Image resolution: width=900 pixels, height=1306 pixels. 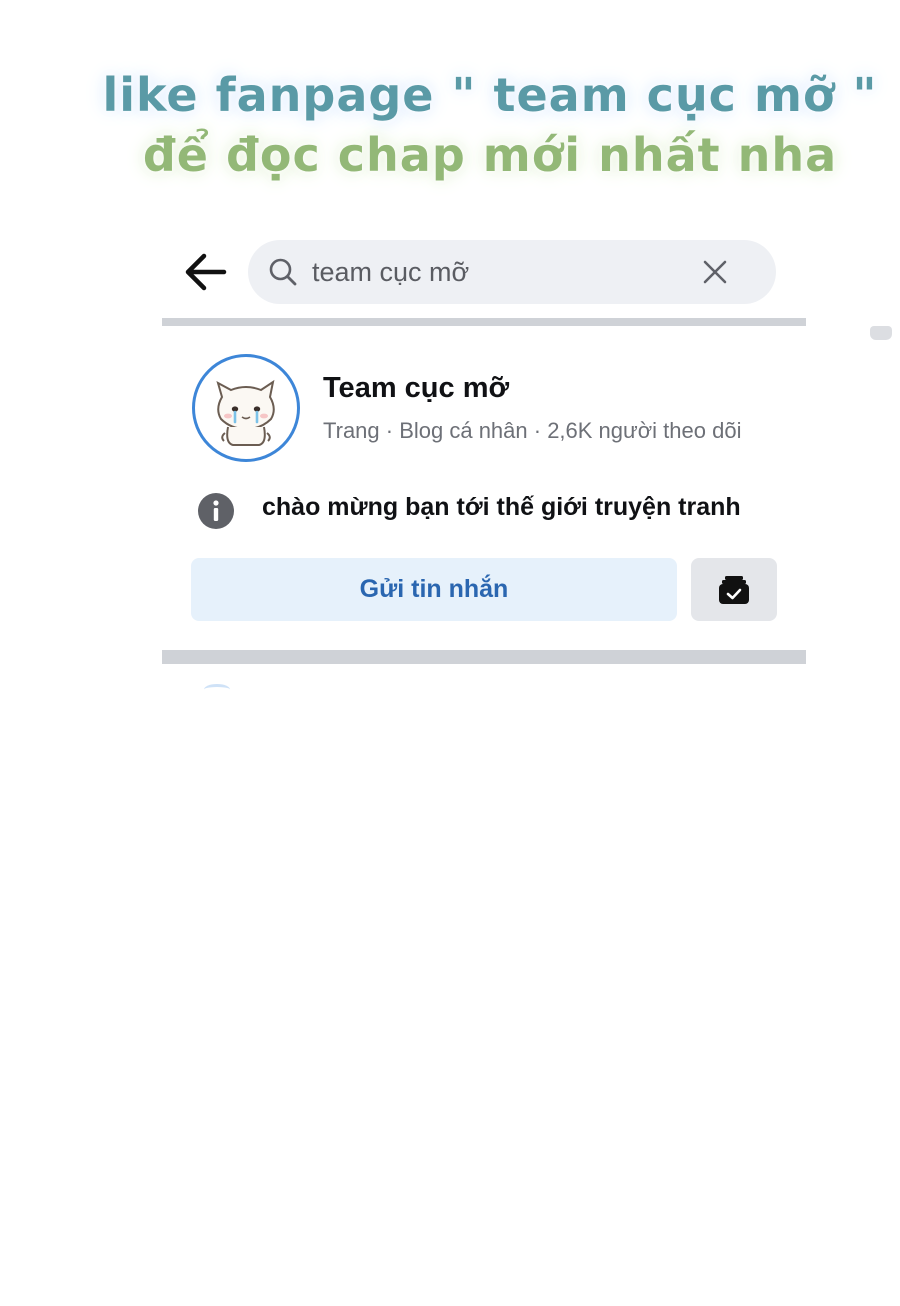 I want to click on arrow-left-icon, so click(x=206, y=272).